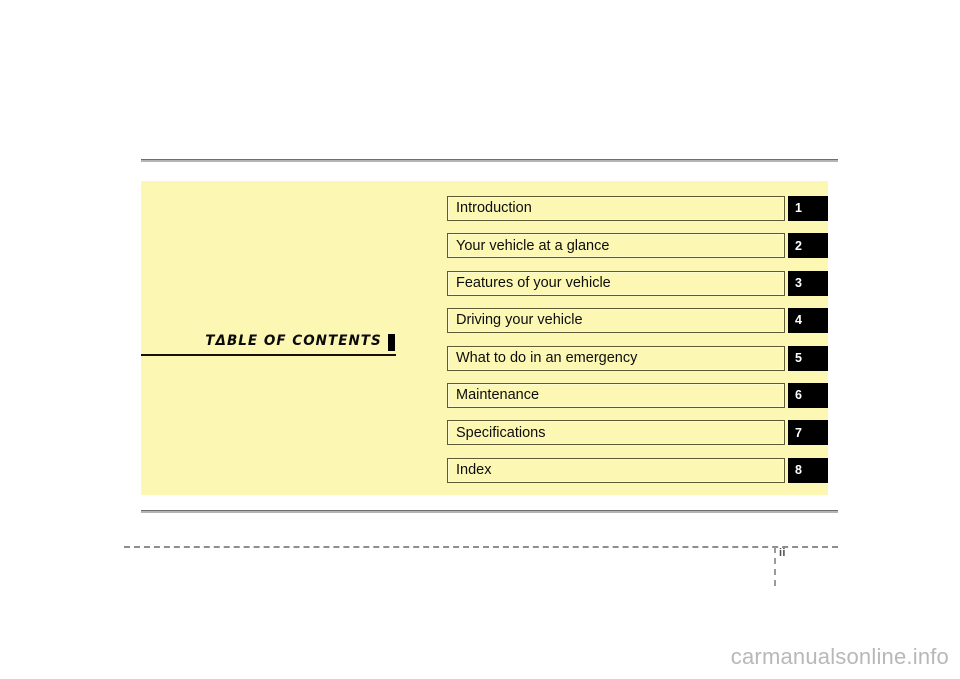 This screenshot has width=960, height=679. I want to click on toc-entry-chapter-number: 8, so click(798, 469).